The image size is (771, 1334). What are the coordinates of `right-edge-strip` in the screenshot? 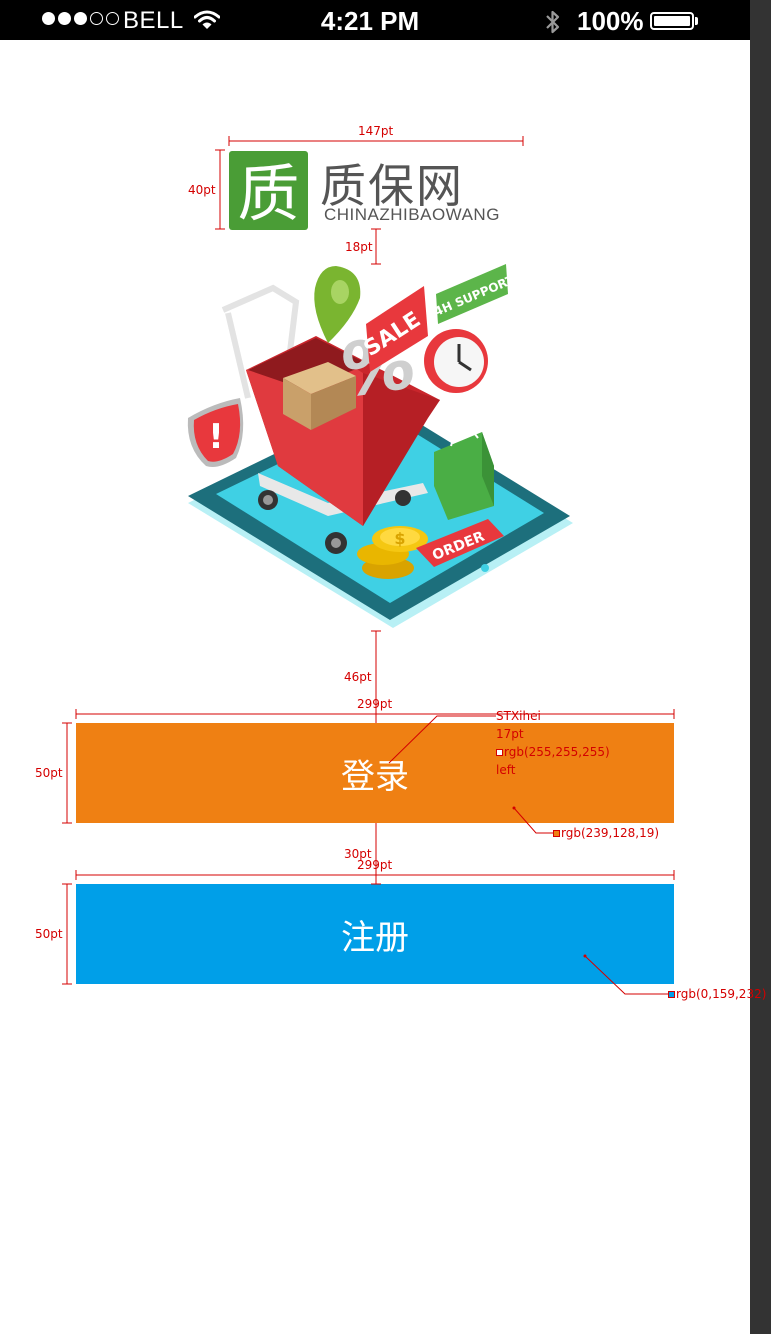 It's located at (760, 667).